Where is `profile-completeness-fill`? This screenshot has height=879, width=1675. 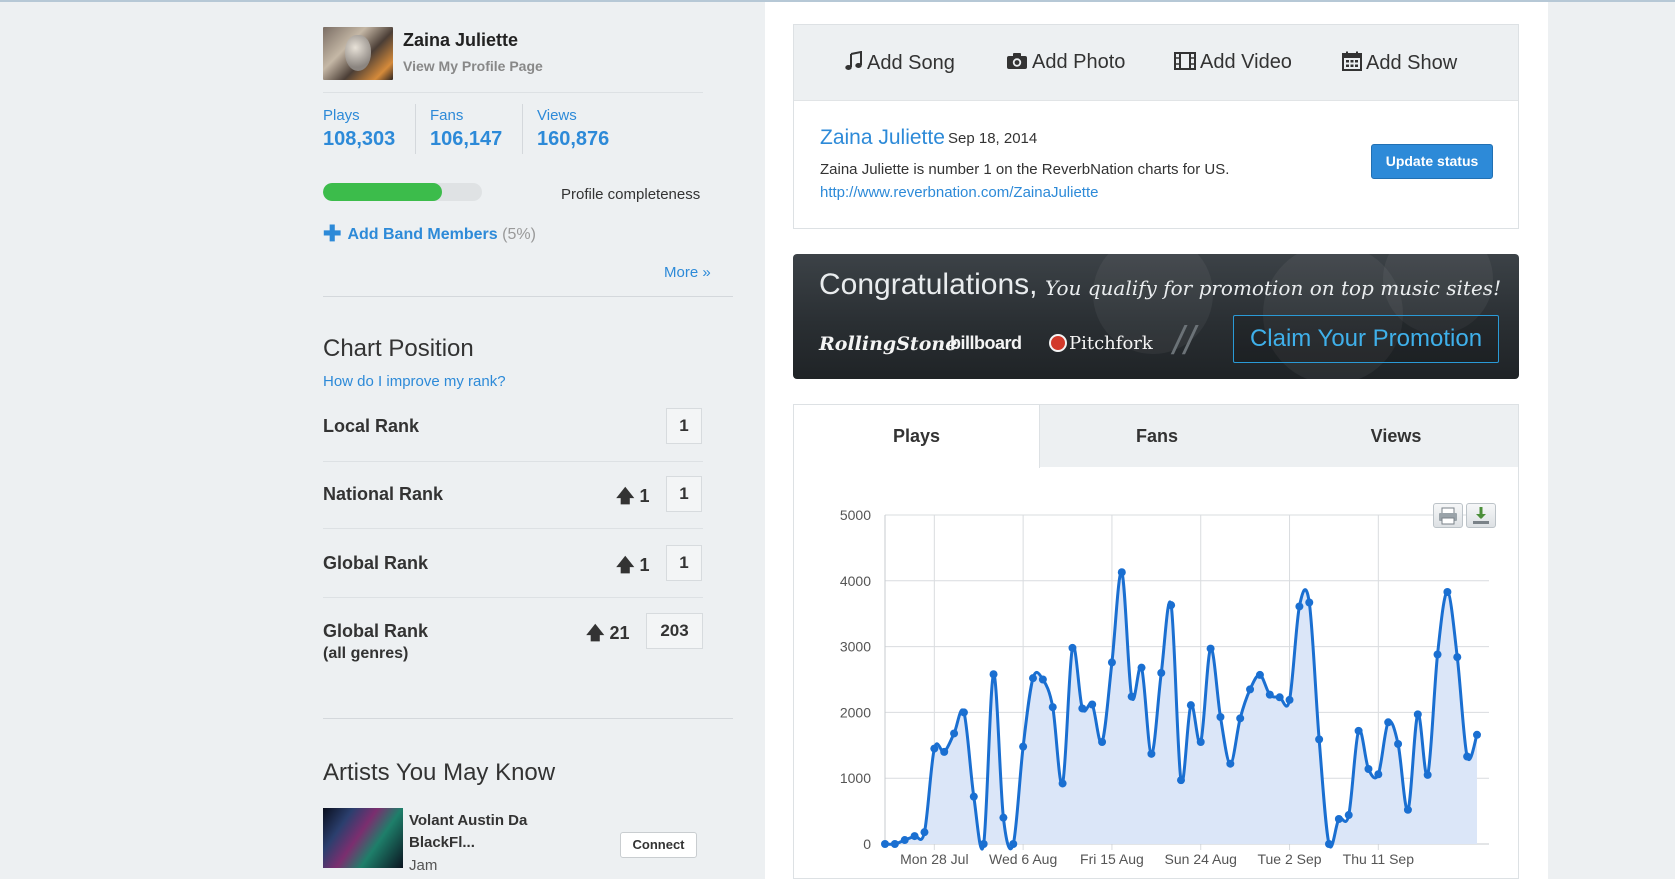 profile-completeness-fill is located at coordinates (383, 192).